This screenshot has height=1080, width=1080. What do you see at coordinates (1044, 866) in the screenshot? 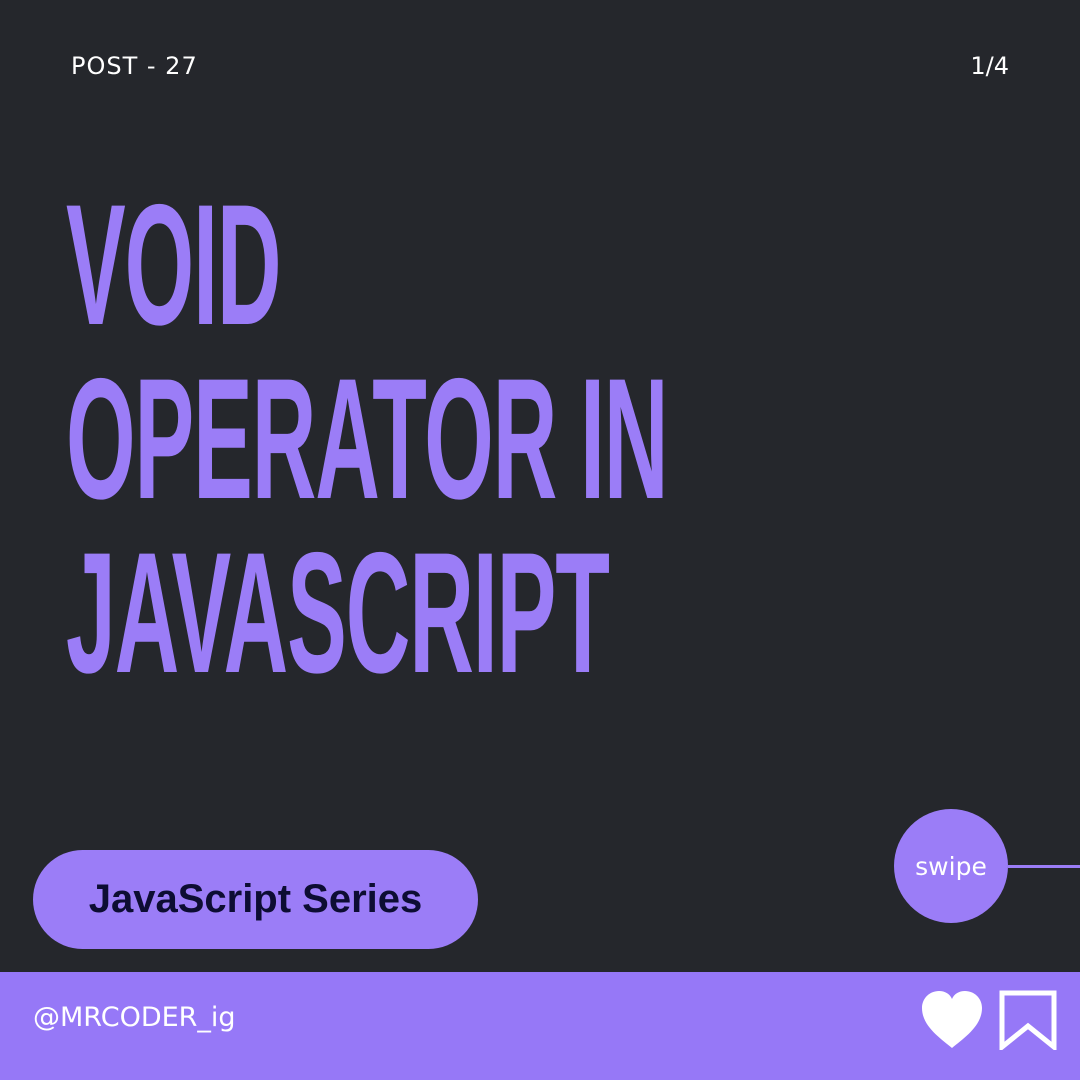
I see `swipe-line` at bounding box center [1044, 866].